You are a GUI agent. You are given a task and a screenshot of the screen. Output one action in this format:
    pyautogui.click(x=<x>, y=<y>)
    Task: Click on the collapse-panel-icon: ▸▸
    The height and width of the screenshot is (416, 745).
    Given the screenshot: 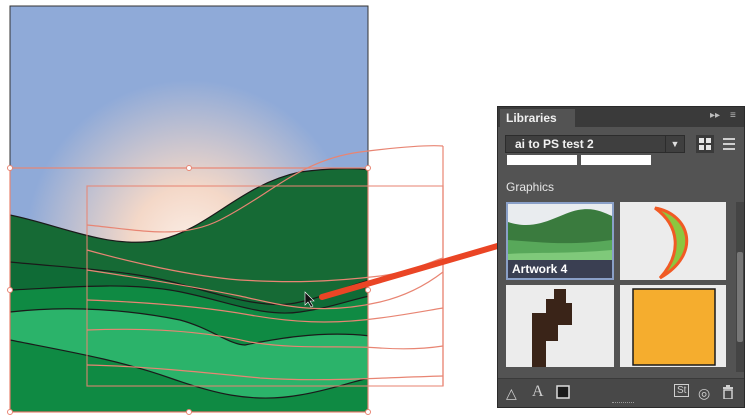 What is the action you would take?
    pyautogui.click(x=715, y=115)
    